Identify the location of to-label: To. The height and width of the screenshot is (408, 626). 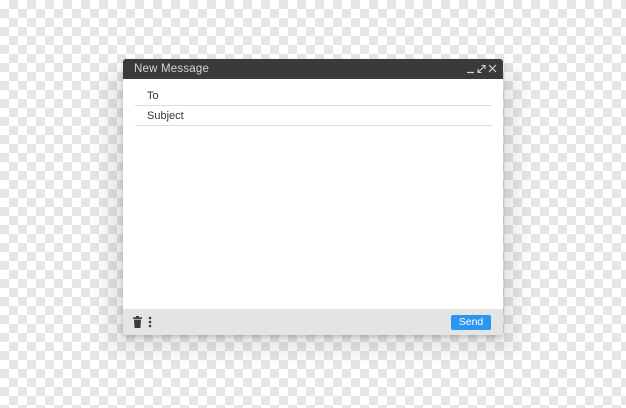
(153, 96).